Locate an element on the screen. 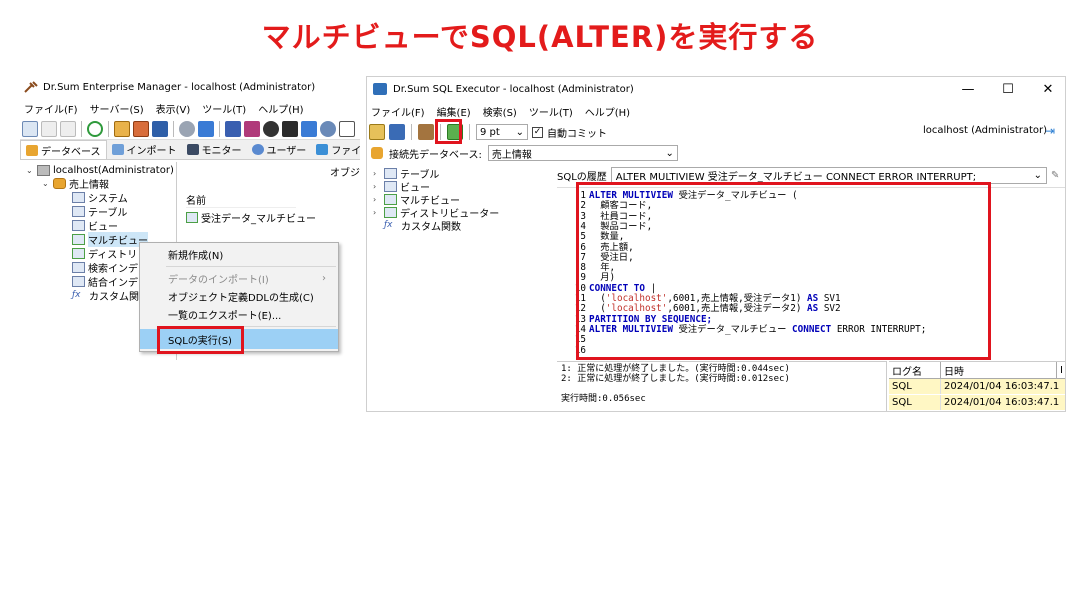  log-col-extra: I is located at coordinates (1061, 370).